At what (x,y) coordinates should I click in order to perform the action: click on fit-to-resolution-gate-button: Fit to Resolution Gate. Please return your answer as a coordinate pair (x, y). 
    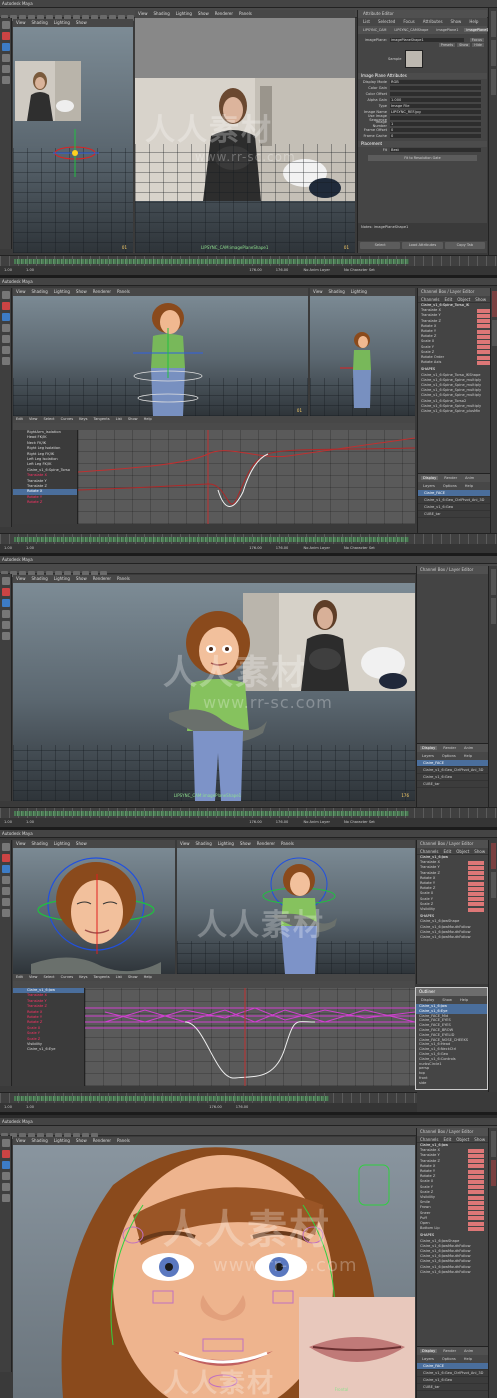
    Looking at the image, I should click on (422, 158).